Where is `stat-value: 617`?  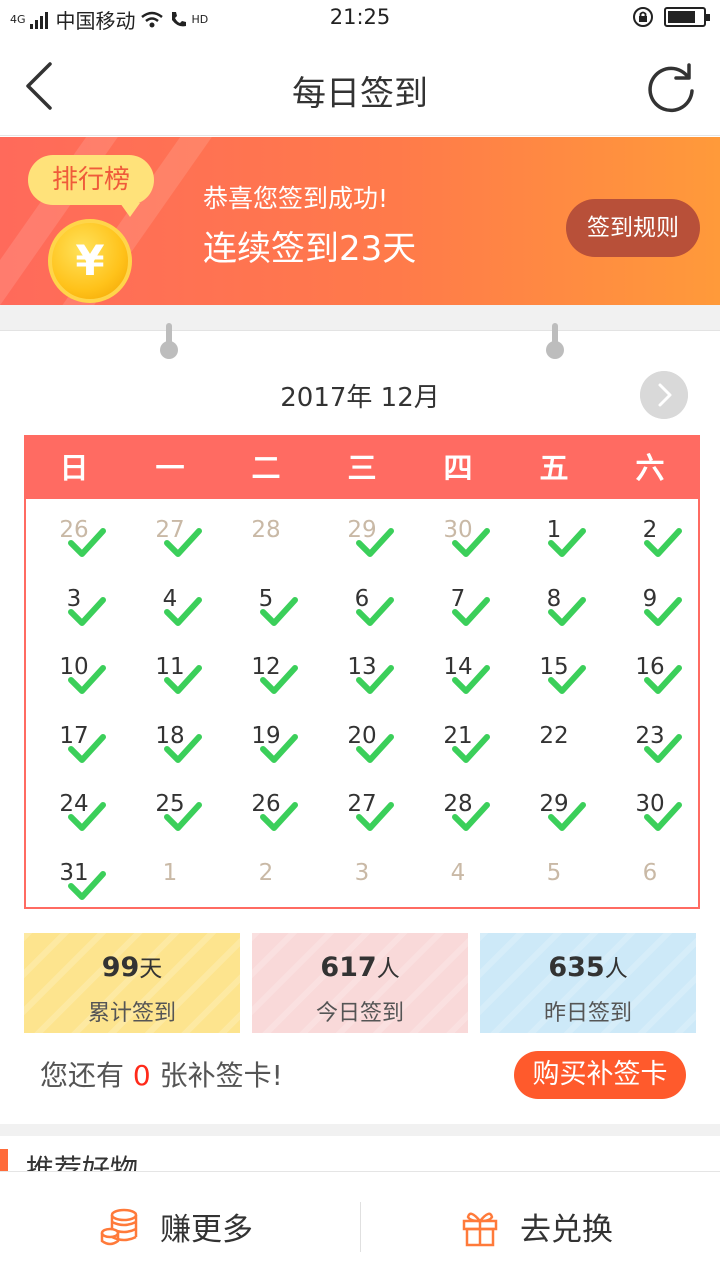 stat-value: 617 is located at coordinates (348, 967).